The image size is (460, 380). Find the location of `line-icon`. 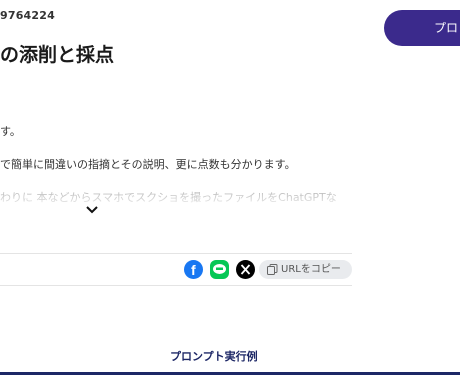

line-icon is located at coordinates (219, 269).